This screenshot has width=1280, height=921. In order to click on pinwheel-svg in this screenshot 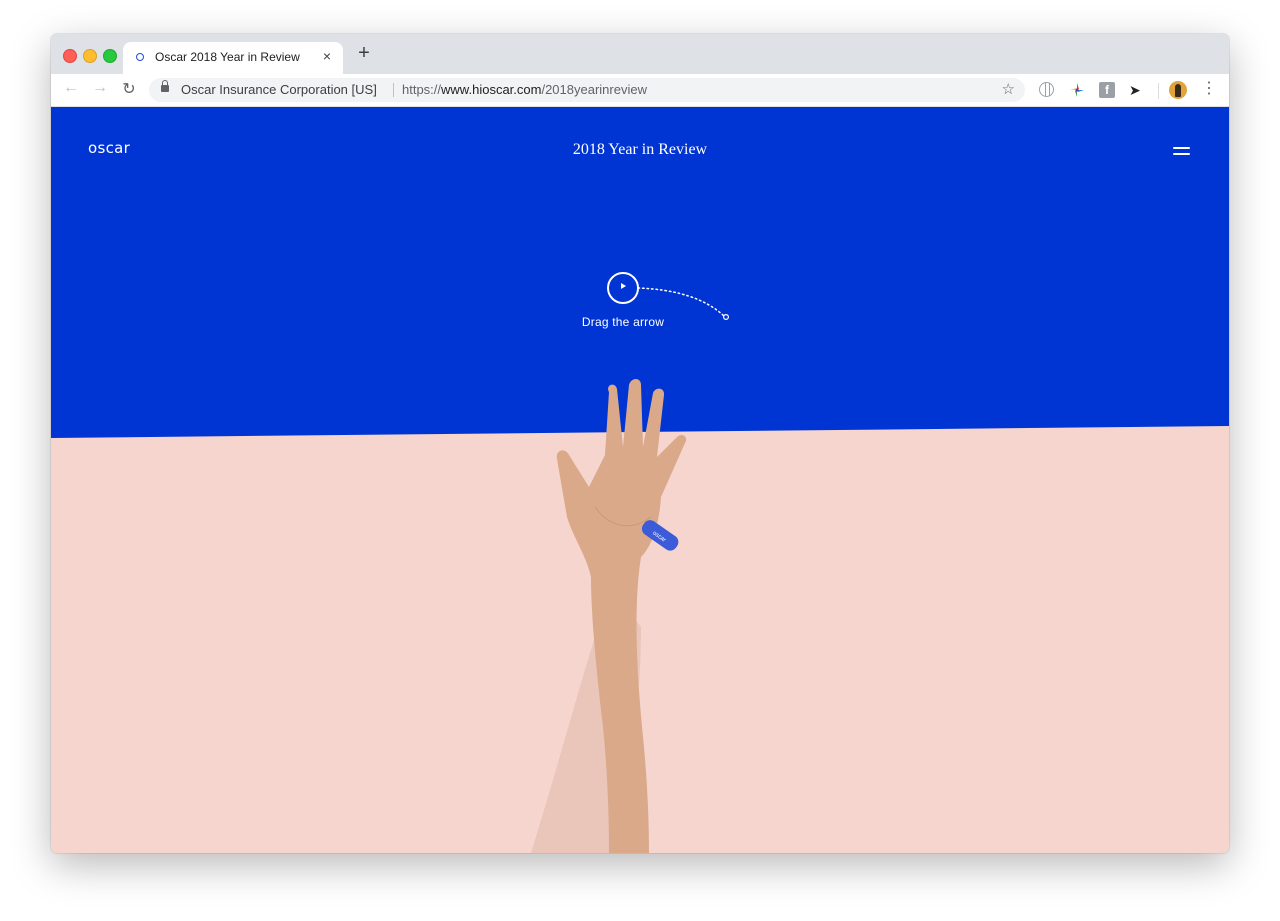, I will do `click(1077, 90)`.